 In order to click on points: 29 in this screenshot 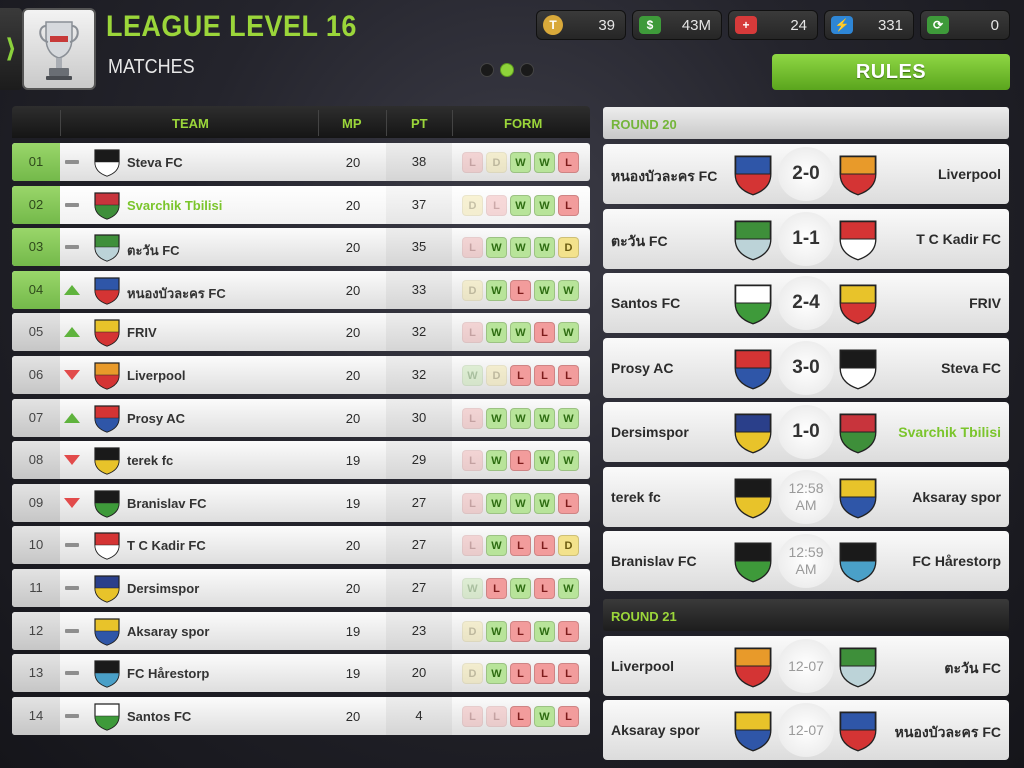, I will do `click(419, 460)`.